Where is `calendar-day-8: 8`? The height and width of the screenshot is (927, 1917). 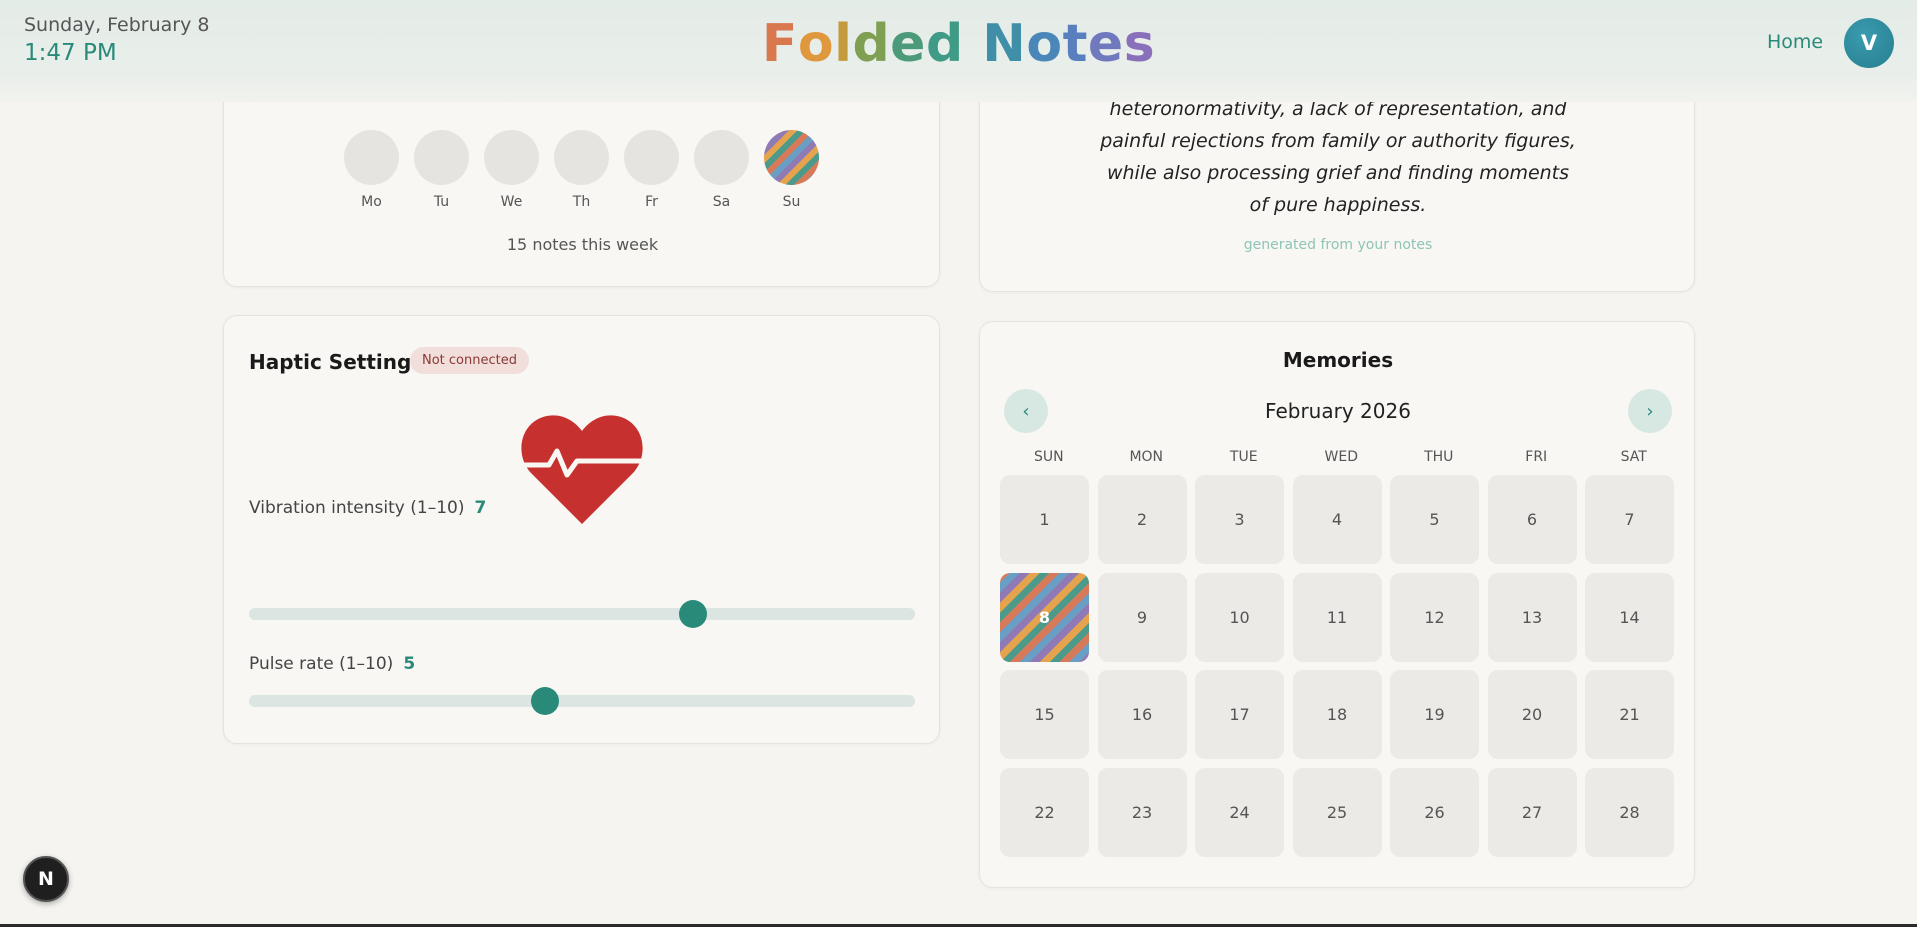
calendar-day-8: 8 is located at coordinates (1044, 617).